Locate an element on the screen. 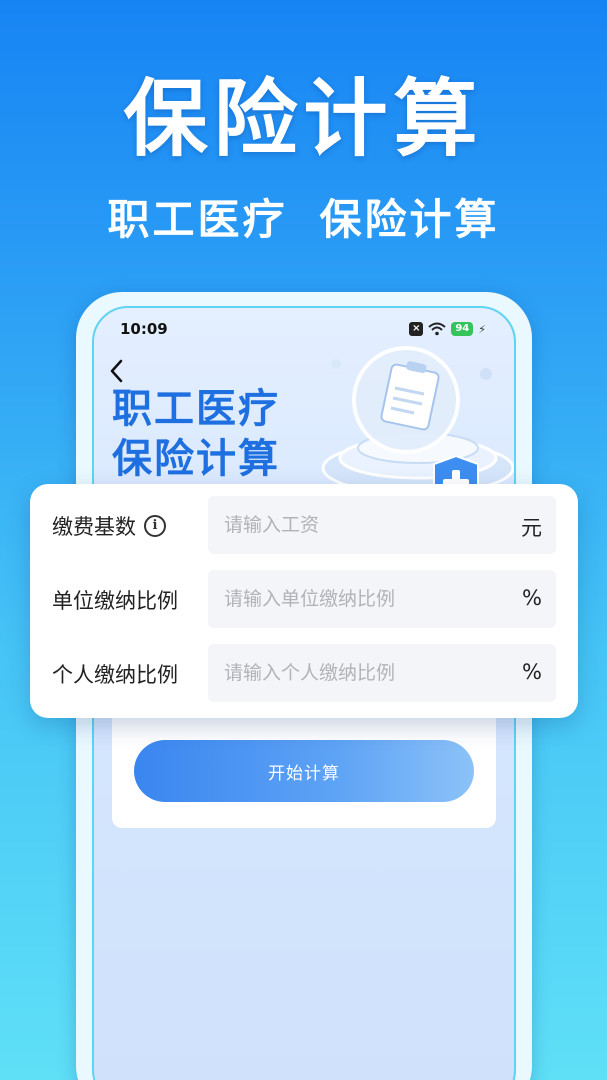  promo-title: 保险计算 is located at coordinates (303, 119).